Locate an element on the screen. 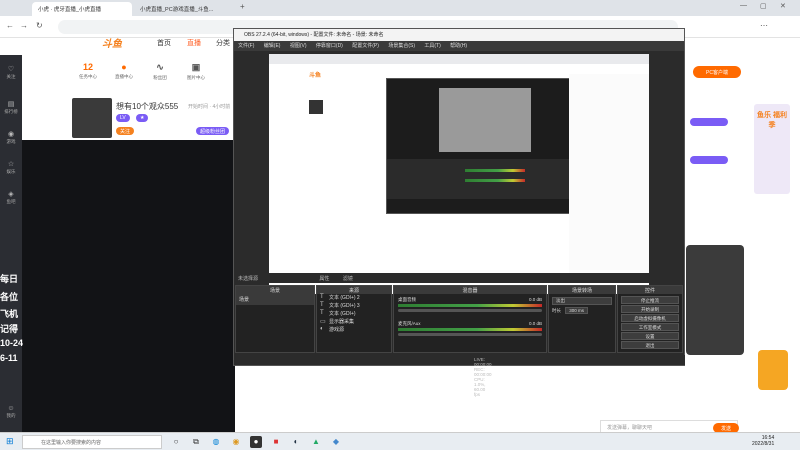  source-item: ◐ 游戏源 is located at coordinates (354, 330).